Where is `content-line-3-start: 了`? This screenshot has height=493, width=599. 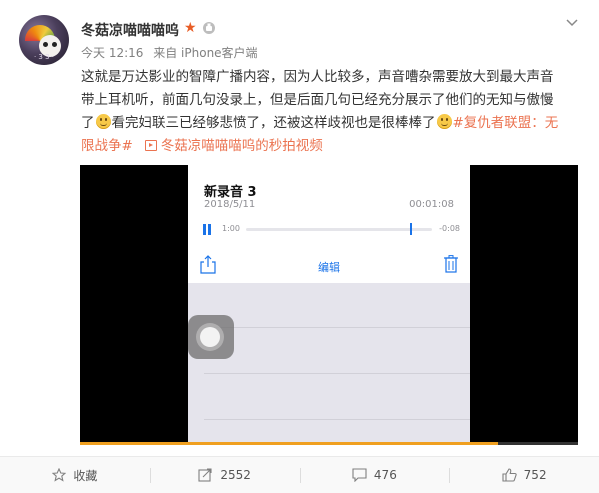
content-line-3-start: 了 is located at coordinates (88, 123).